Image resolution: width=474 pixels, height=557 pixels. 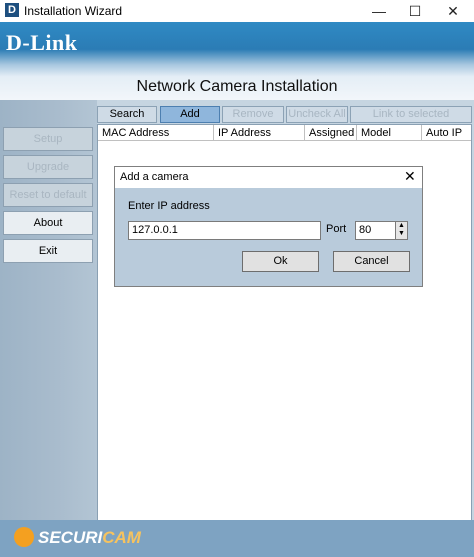 What do you see at coordinates (224, 230) in the screenshot?
I see `ip-address-input: 127.0.0.1` at bounding box center [224, 230].